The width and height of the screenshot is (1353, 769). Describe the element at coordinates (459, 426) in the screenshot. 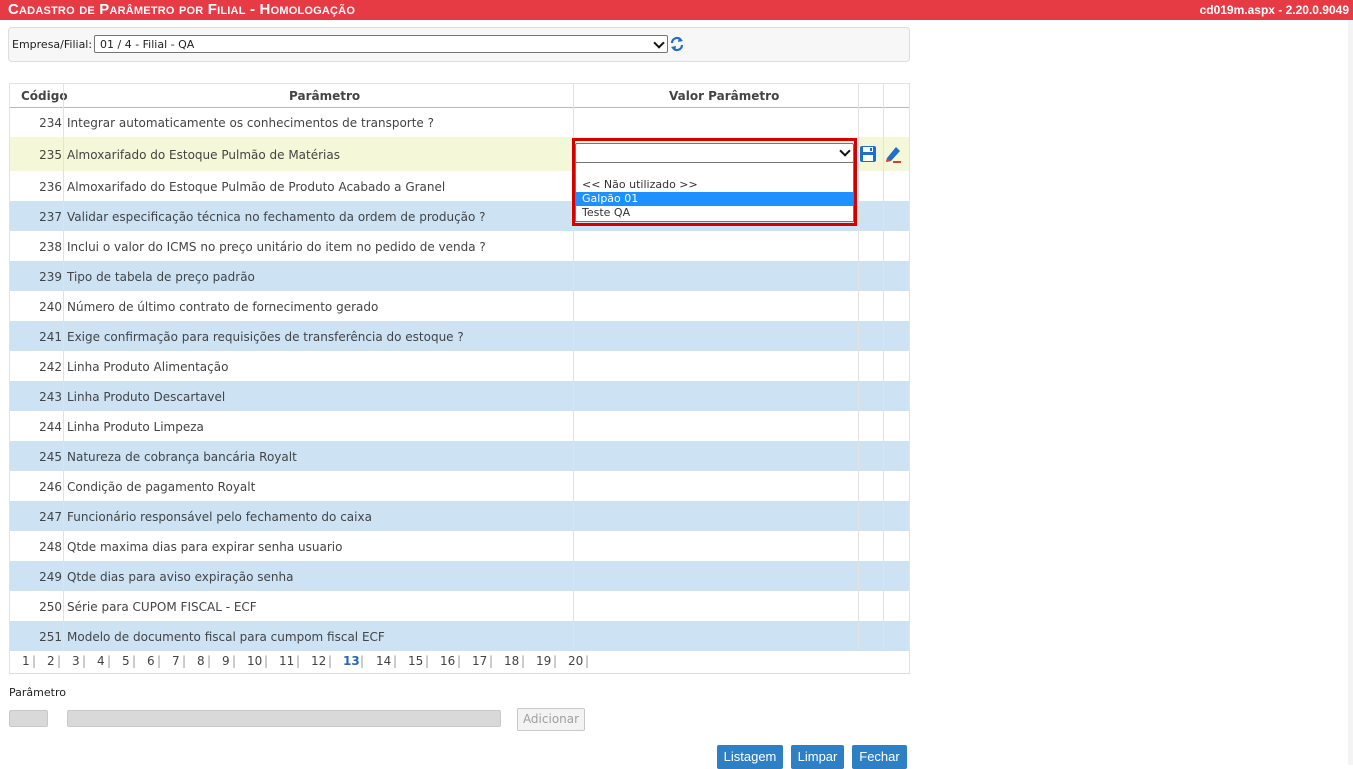

I see `table-row: 244 Linha Produto Limpeza` at that location.